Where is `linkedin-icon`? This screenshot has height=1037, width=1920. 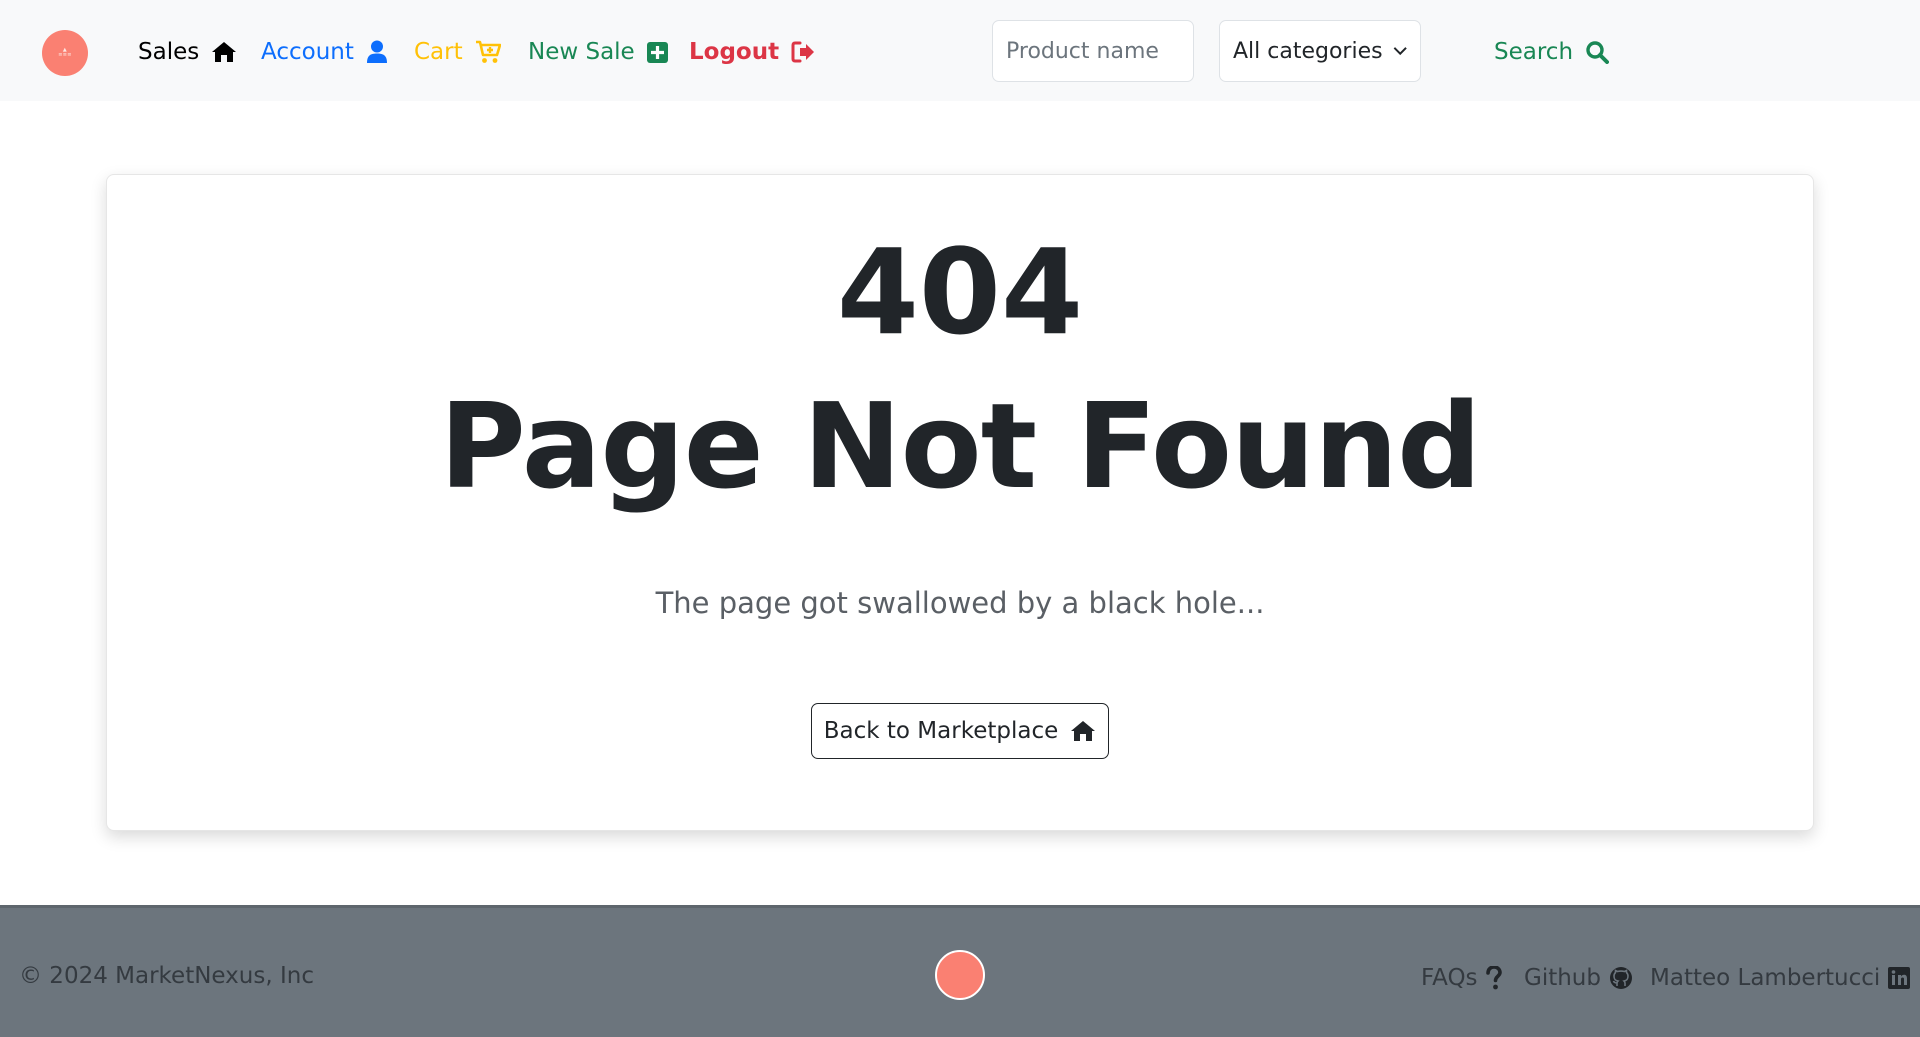 linkedin-icon is located at coordinates (1899, 978).